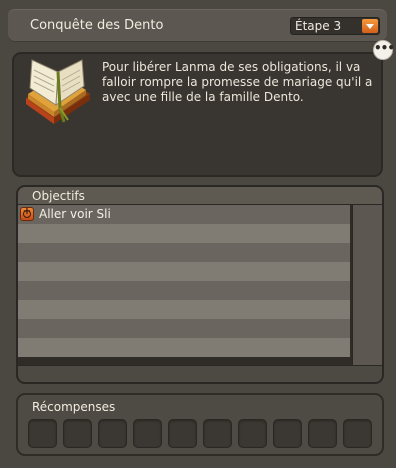  Describe the element at coordinates (74, 407) in the screenshot. I see `rewards-title: Récompenses` at that location.